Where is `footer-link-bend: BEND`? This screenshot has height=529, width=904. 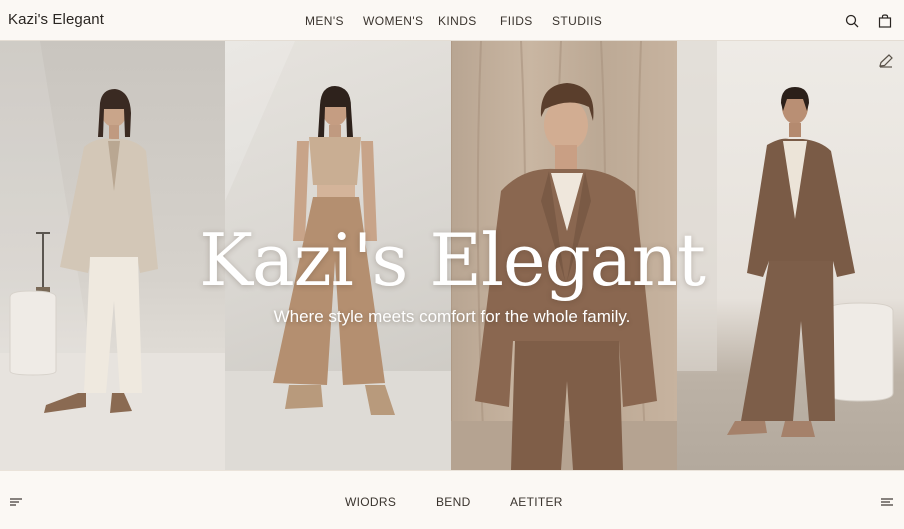
footer-link-bend: BEND is located at coordinates (453, 502).